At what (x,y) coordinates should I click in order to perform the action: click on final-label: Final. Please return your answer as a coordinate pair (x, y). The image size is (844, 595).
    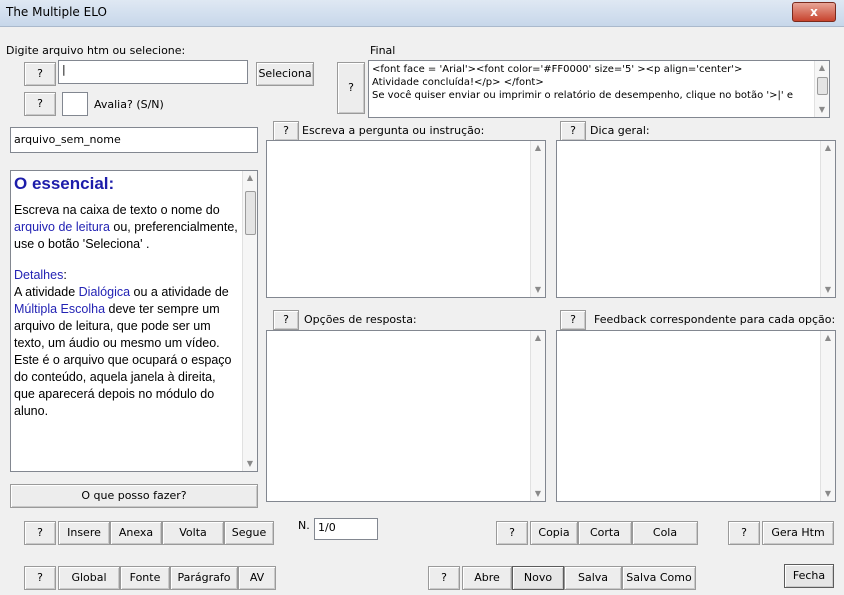
    Looking at the image, I should click on (383, 50).